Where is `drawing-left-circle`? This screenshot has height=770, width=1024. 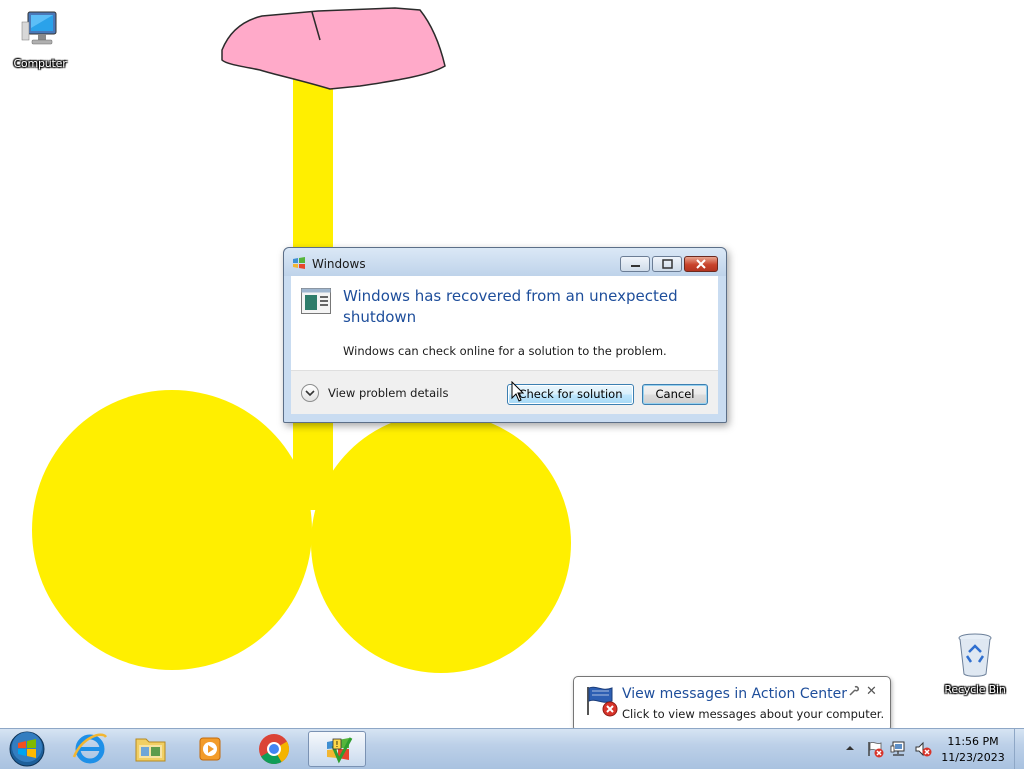
drawing-left-circle is located at coordinates (172, 530).